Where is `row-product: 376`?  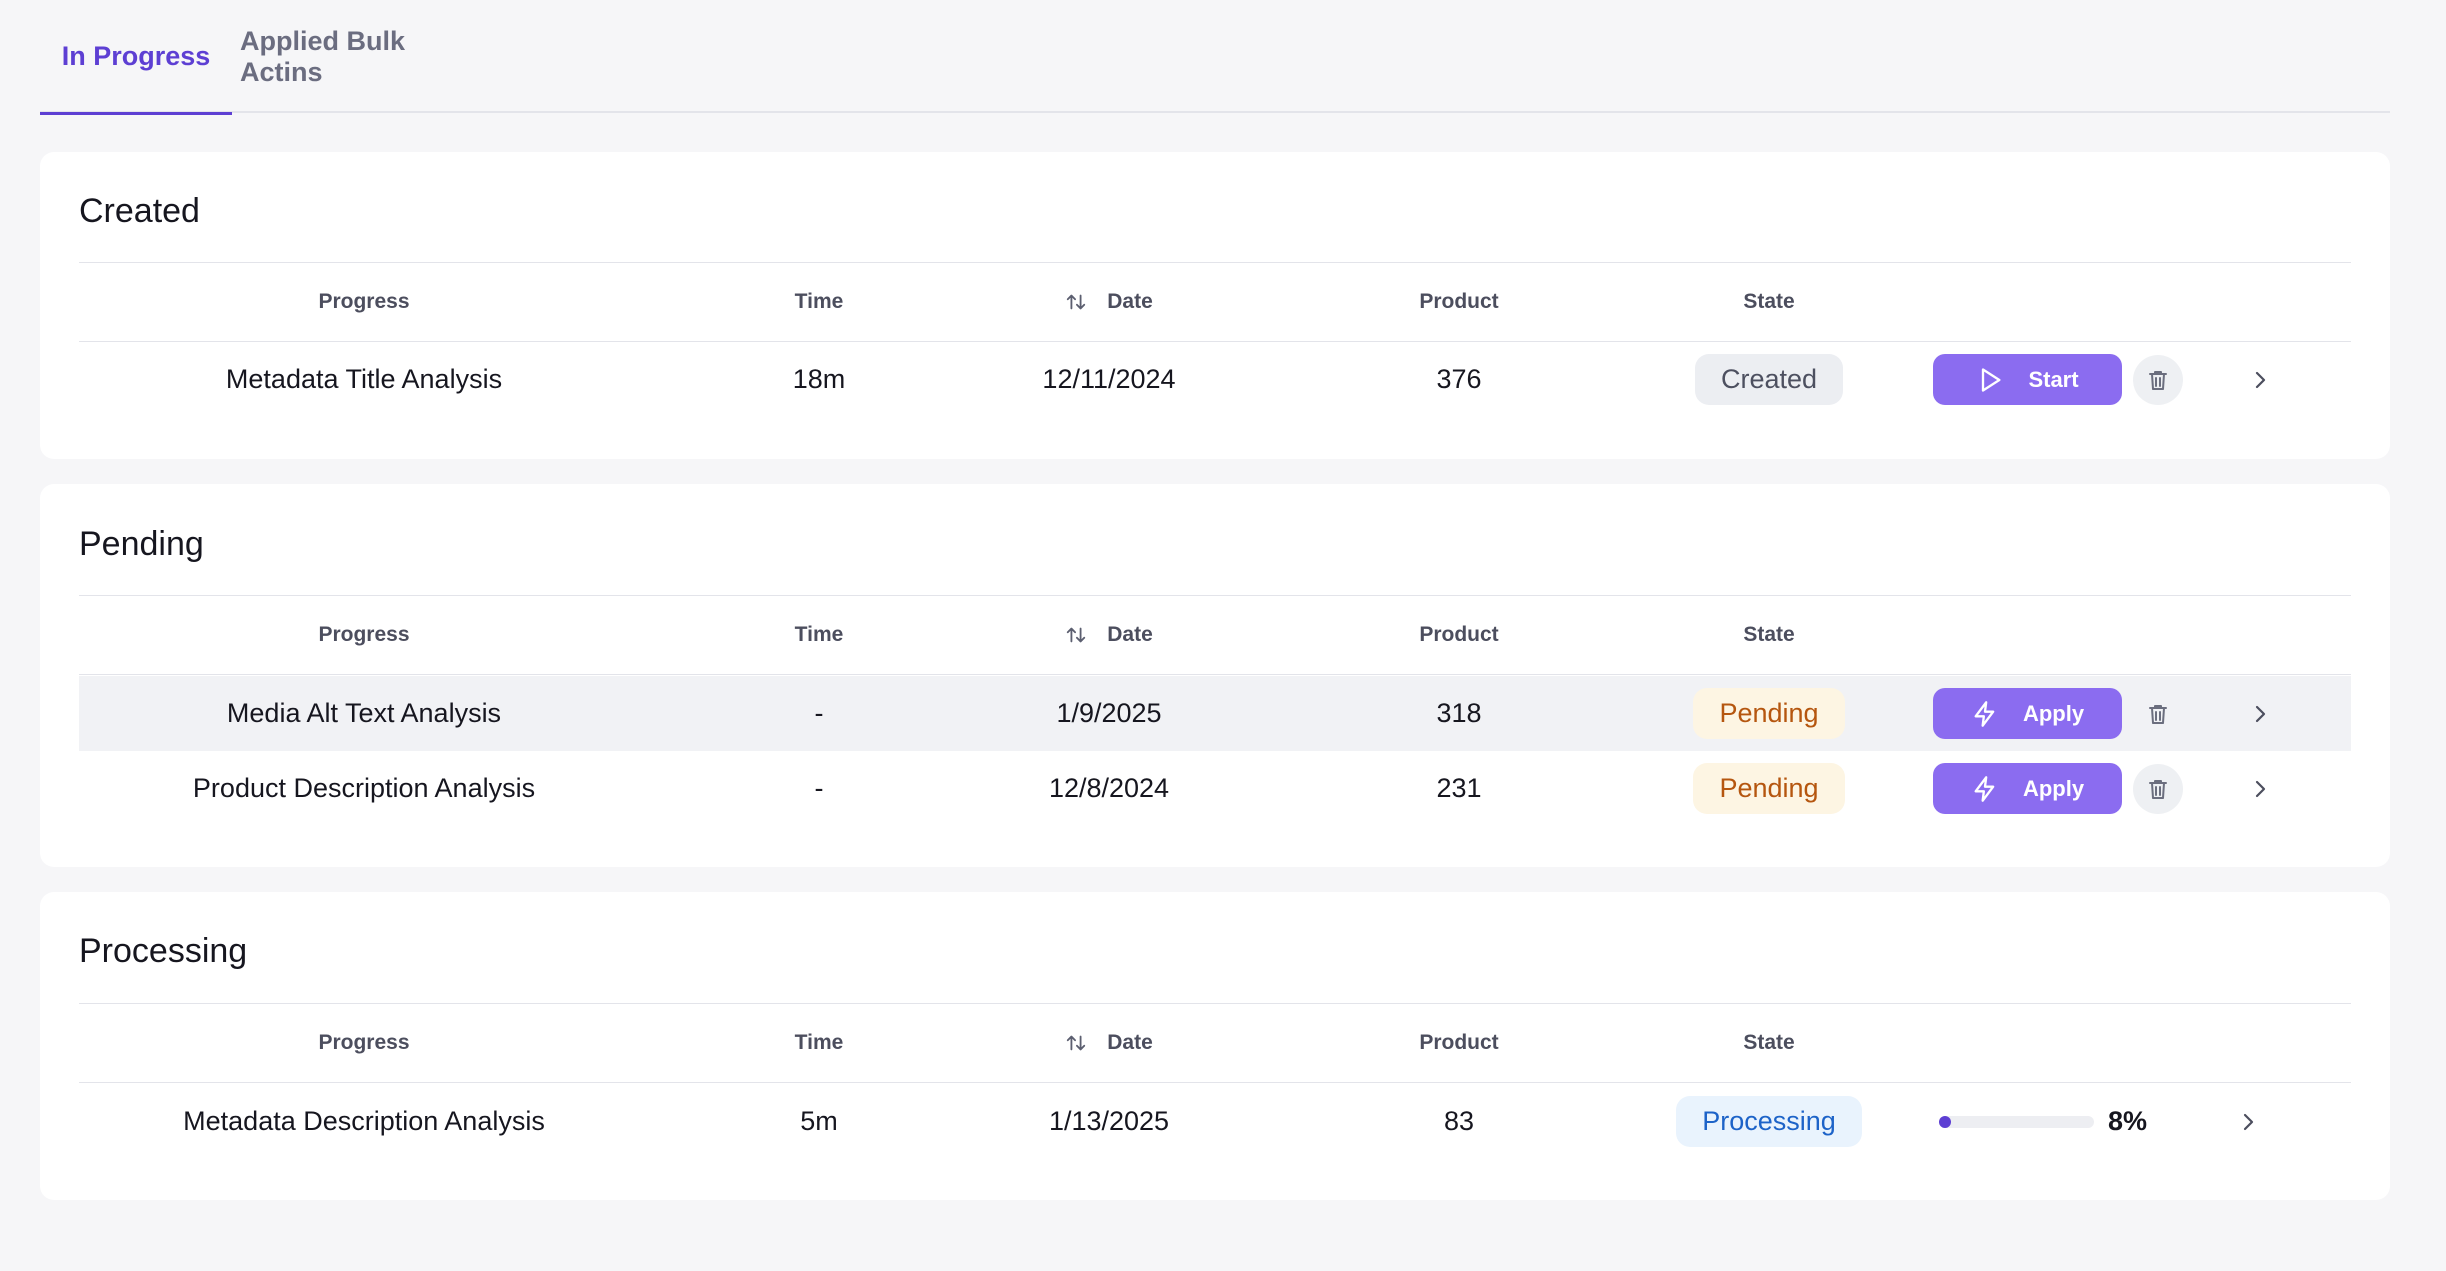
row-product: 376 is located at coordinates (1459, 379).